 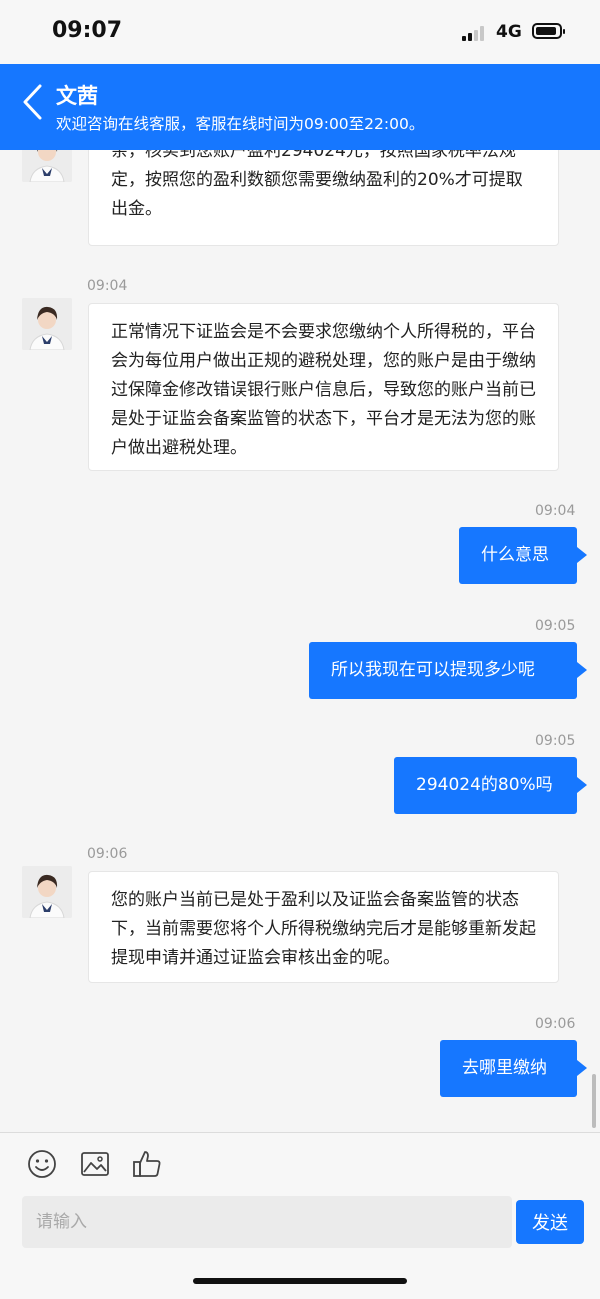 I want to click on chevron-left-icon, so click(x=32, y=102).